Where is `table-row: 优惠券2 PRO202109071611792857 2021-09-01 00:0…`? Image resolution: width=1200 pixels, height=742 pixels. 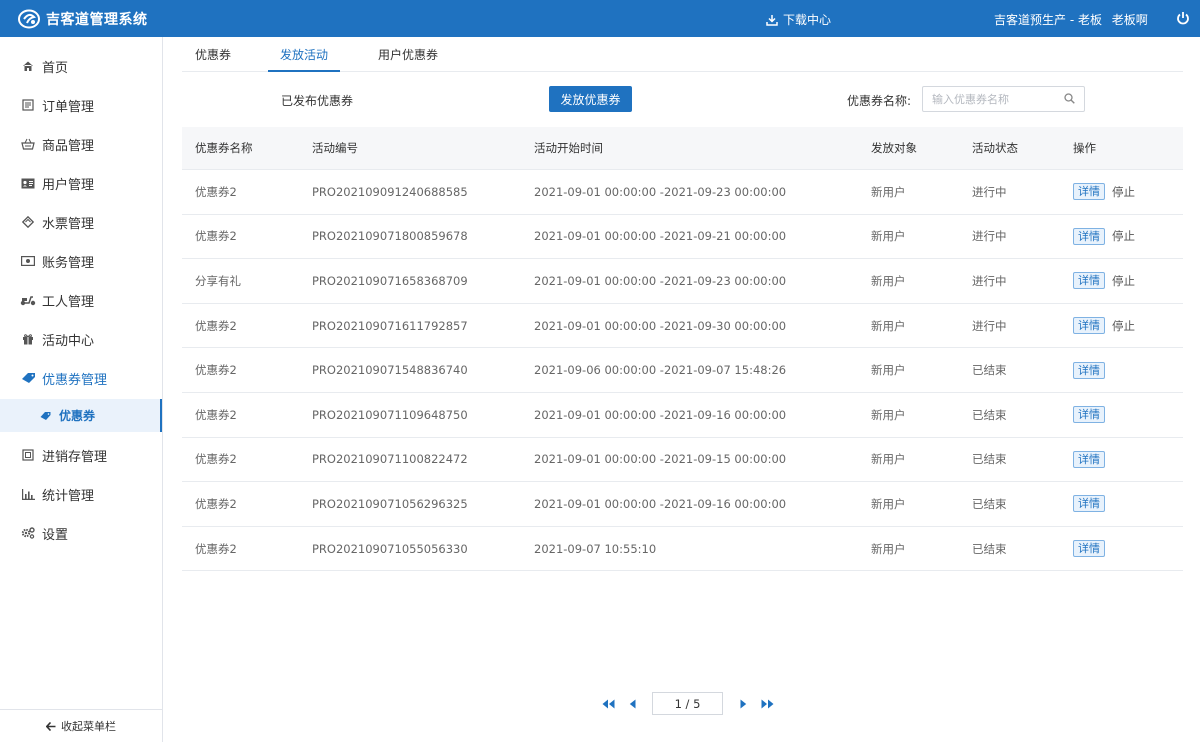
table-row: 优惠券2 PRO202109071611792857 2021-09-01 00:0… is located at coordinates (682, 326).